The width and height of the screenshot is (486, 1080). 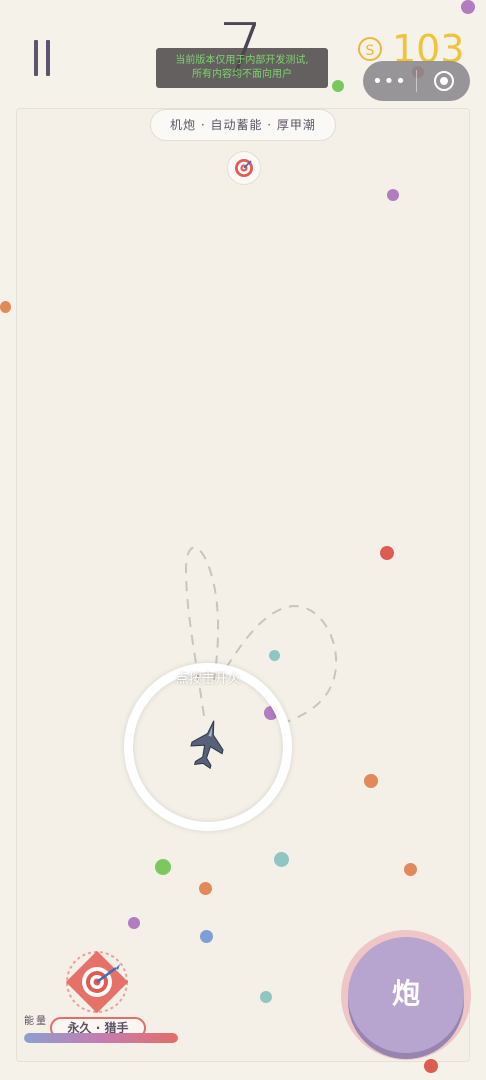 I want to click on target-icon, so click(x=244, y=168).